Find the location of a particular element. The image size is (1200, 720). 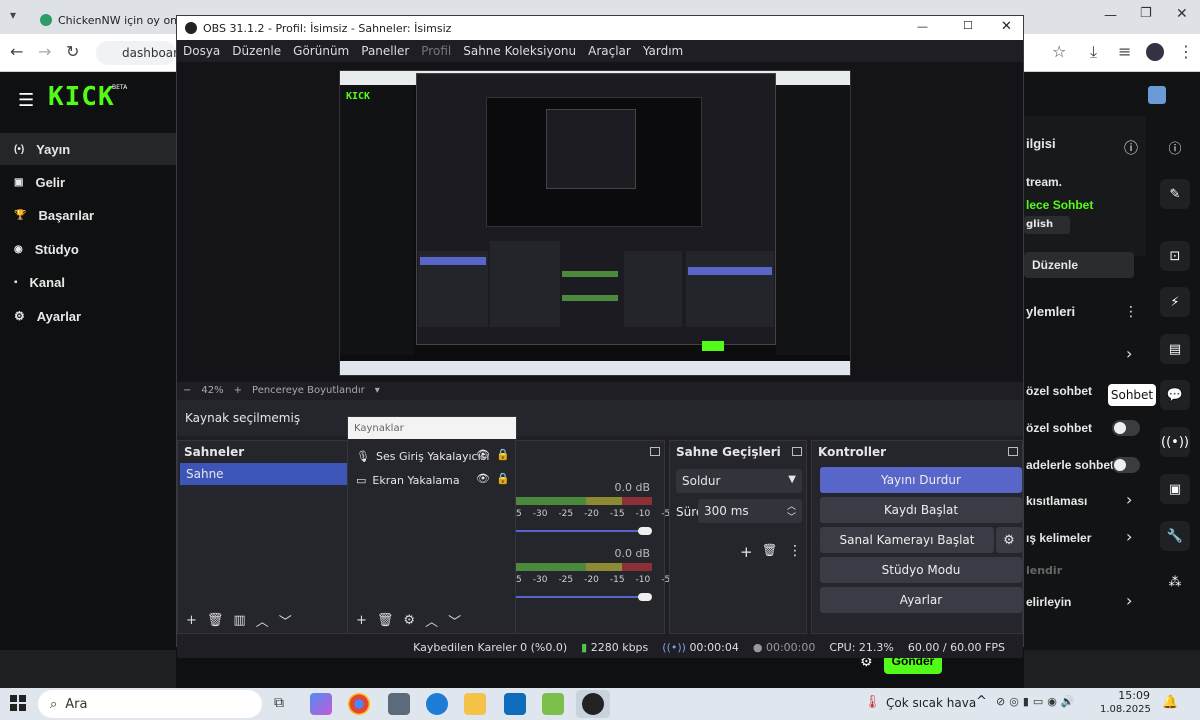

menu-araclar: Araçlar is located at coordinates (609, 51).